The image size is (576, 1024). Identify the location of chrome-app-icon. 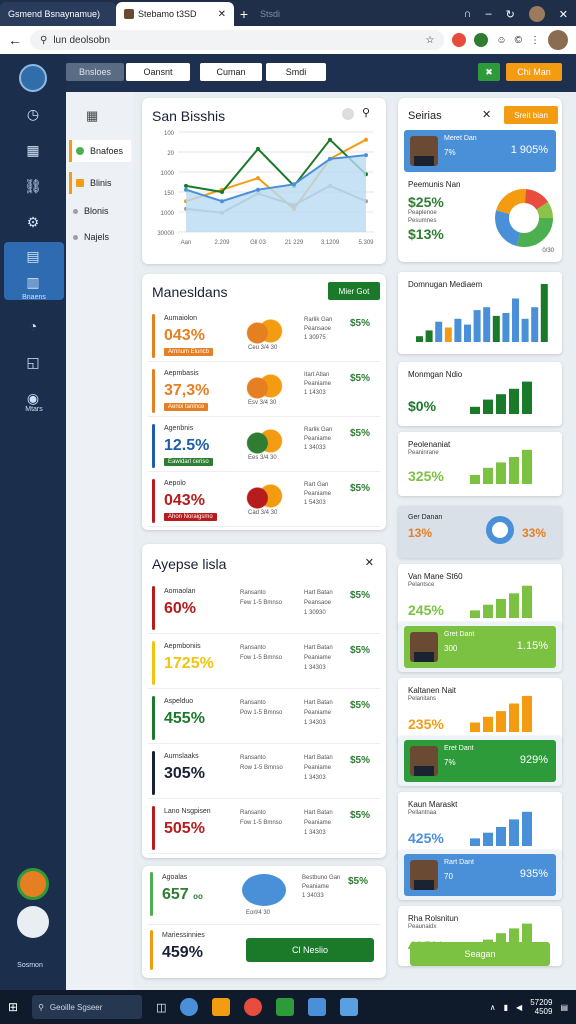
(253, 1007).